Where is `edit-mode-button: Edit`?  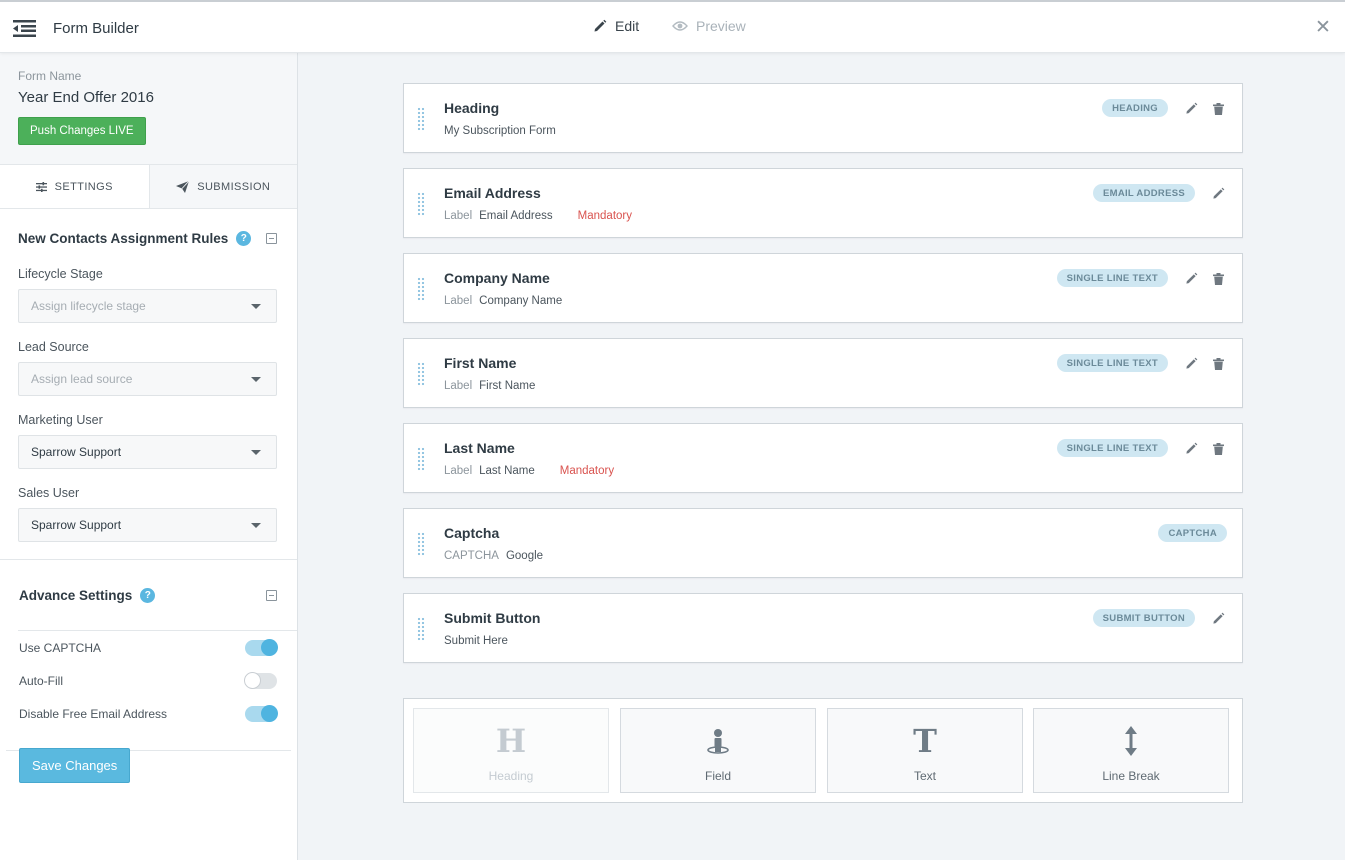 edit-mode-button: Edit is located at coordinates (616, 26).